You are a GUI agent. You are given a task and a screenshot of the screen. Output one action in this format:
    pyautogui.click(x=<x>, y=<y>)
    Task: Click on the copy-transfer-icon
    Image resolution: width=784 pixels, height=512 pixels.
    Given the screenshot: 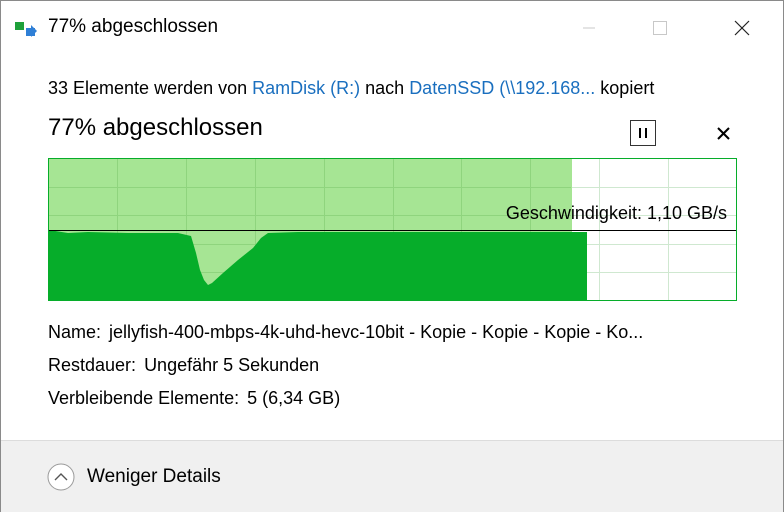 What is the action you would take?
    pyautogui.click(x=26, y=29)
    